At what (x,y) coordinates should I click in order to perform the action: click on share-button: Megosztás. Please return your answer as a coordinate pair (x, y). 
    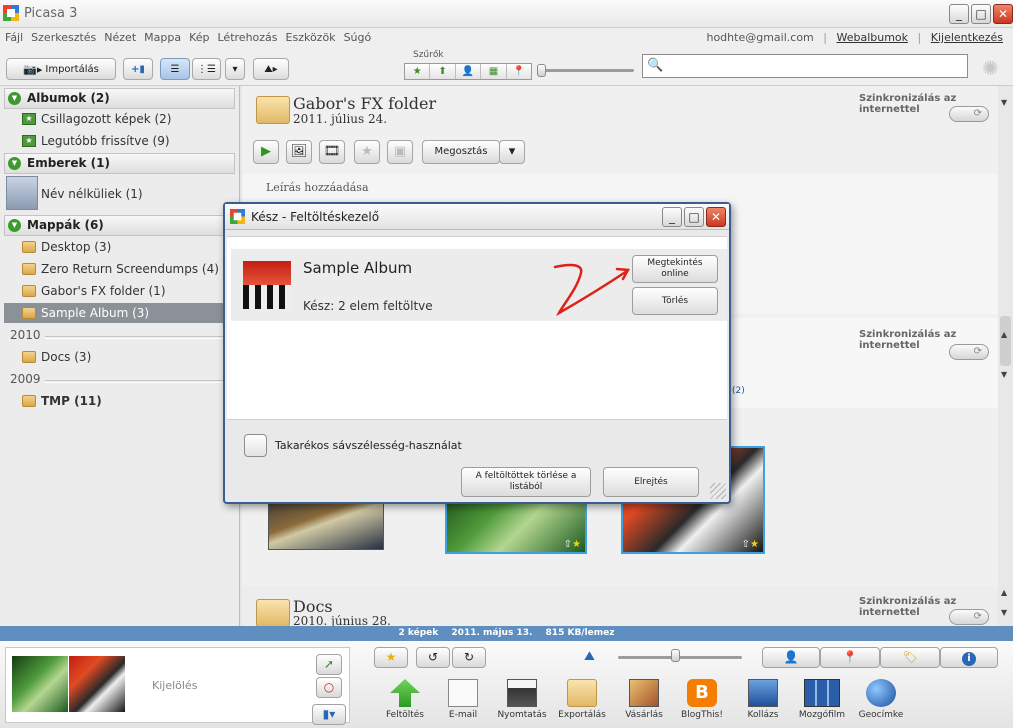
    Looking at the image, I should click on (461, 152).